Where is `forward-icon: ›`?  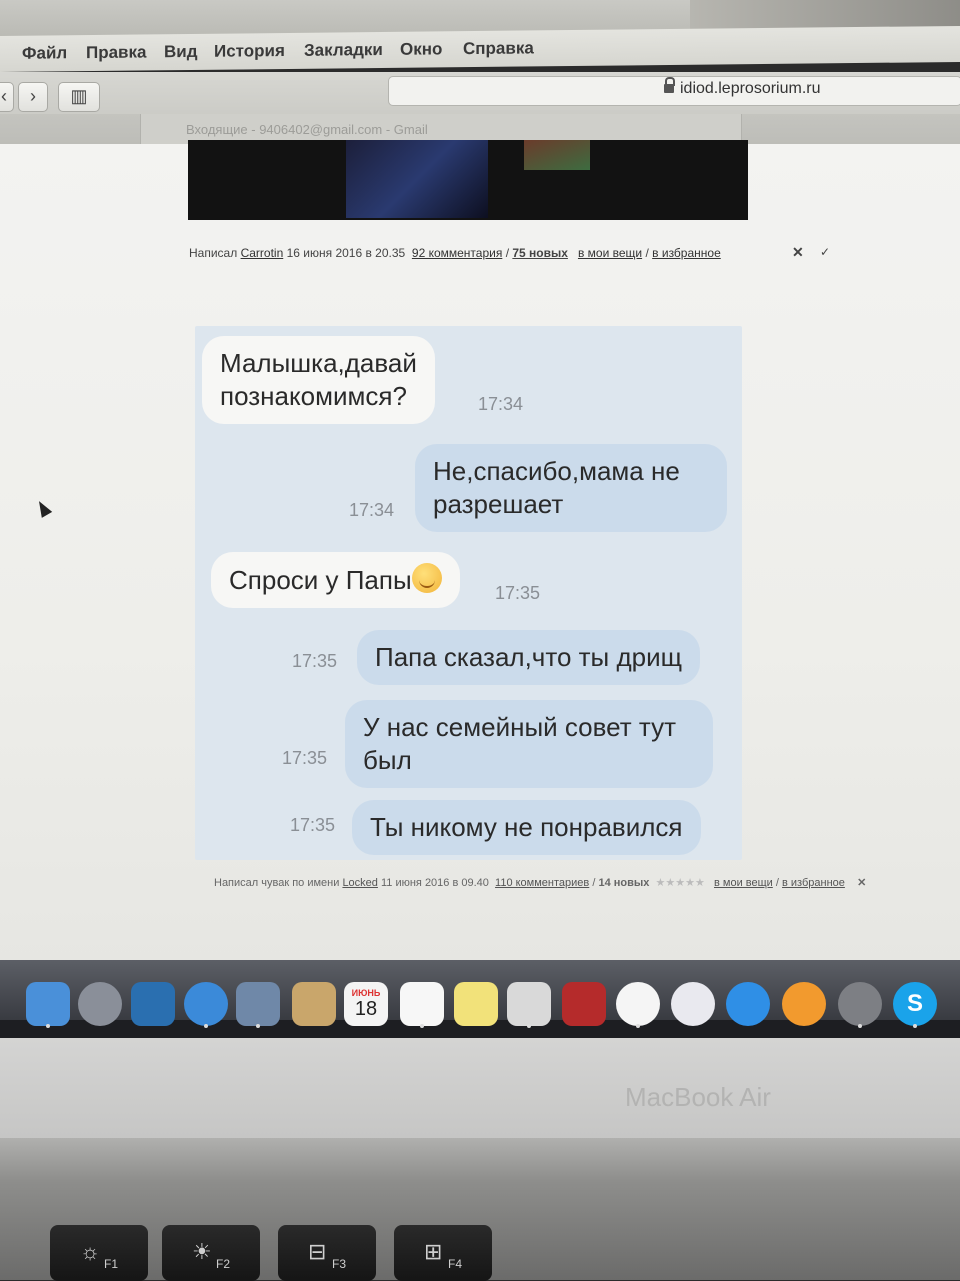 forward-icon: › is located at coordinates (33, 96).